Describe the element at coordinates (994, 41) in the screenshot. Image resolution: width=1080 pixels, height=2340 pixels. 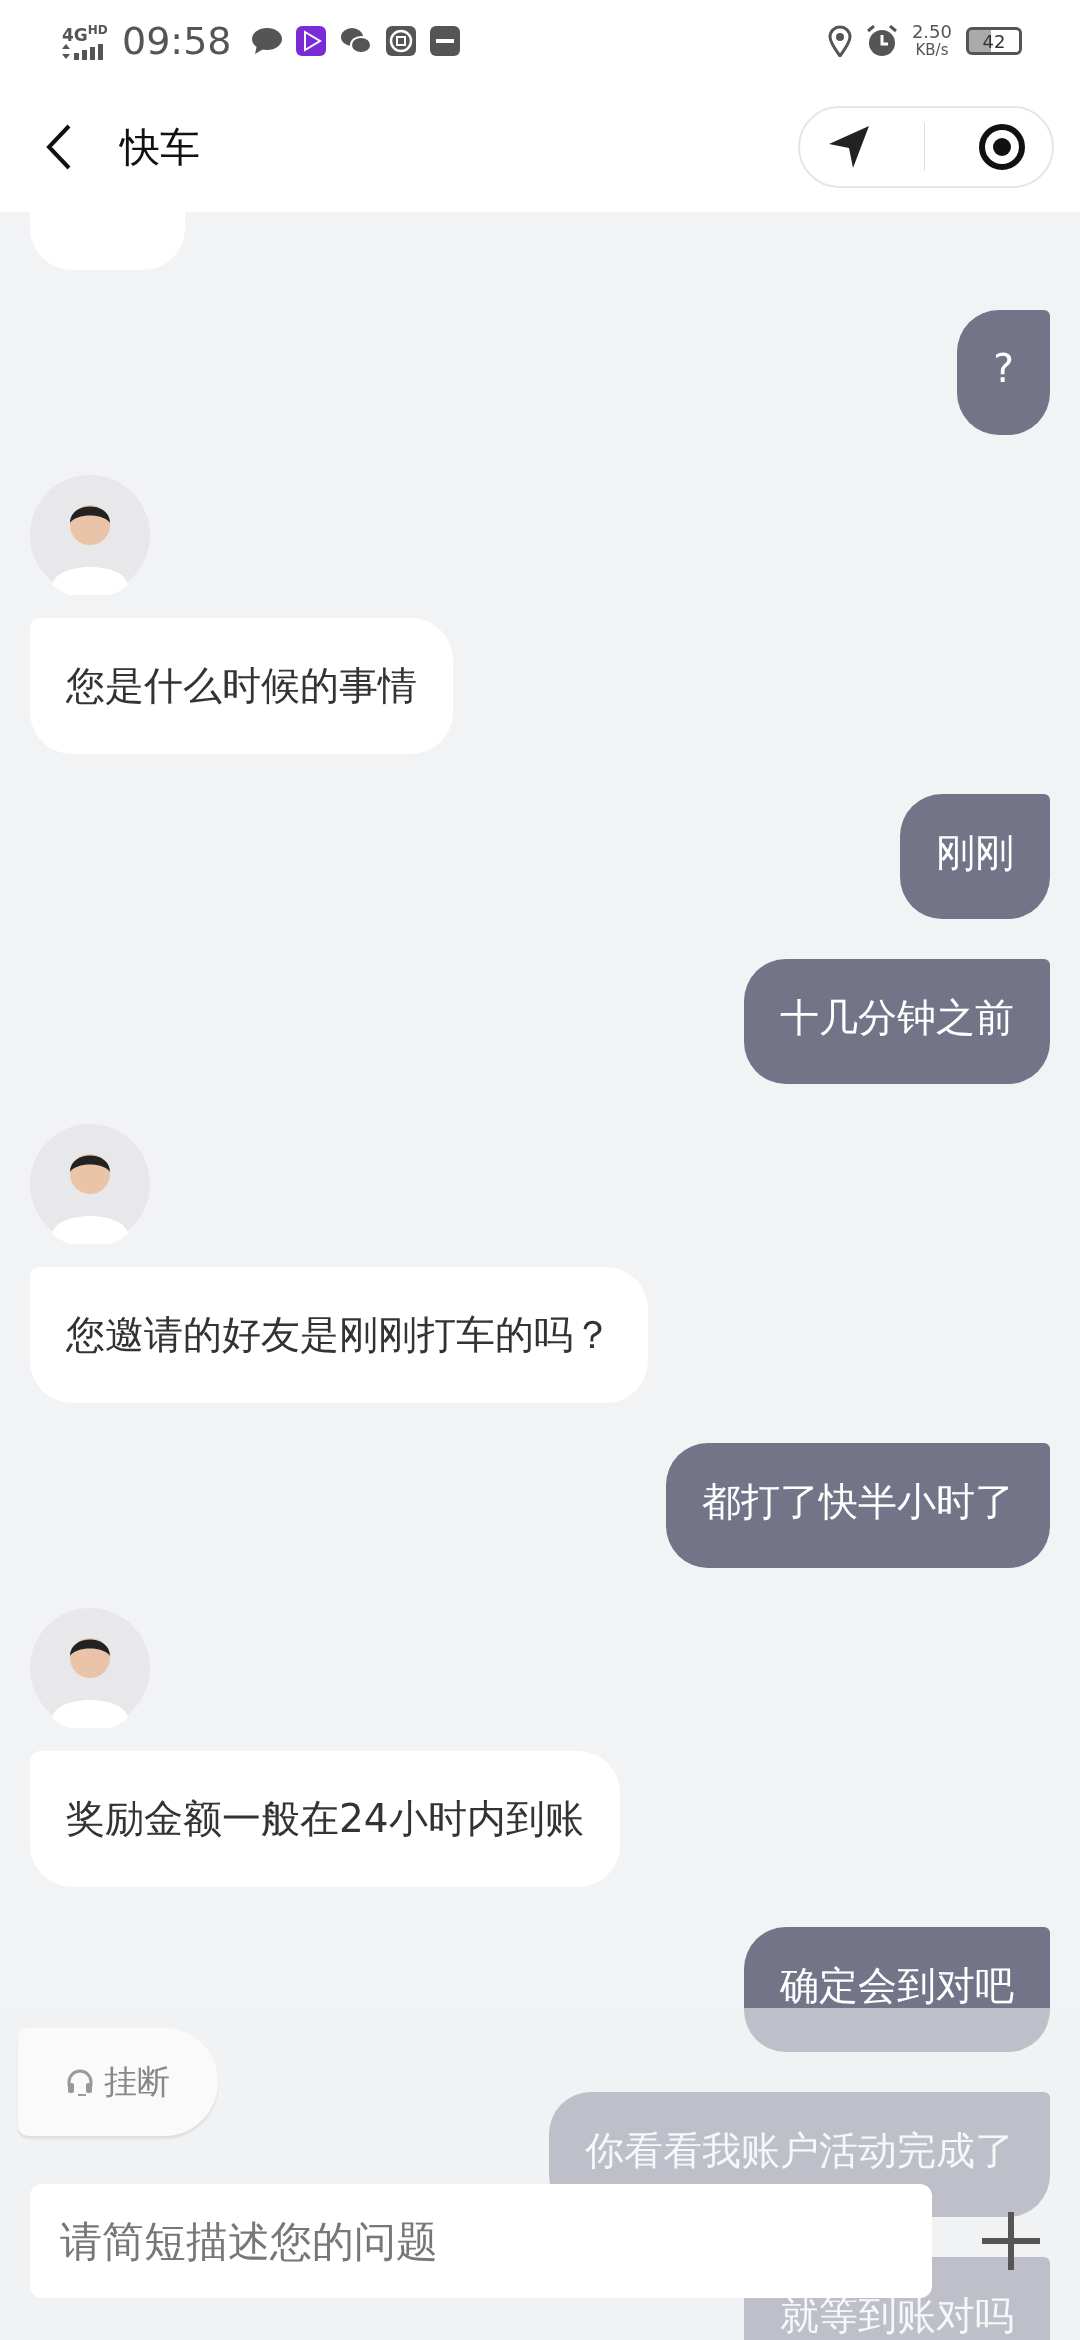
I see `battery-level: 42` at that location.